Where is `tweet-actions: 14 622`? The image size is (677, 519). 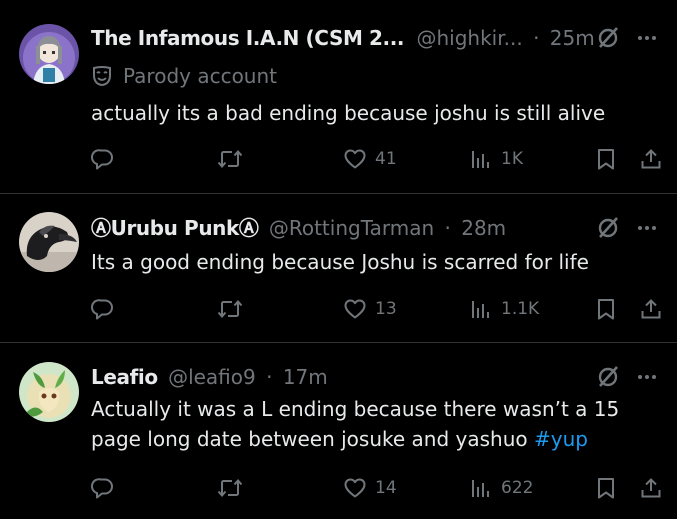
tweet-actions: 14 622 is located at coordinates (379, 488).